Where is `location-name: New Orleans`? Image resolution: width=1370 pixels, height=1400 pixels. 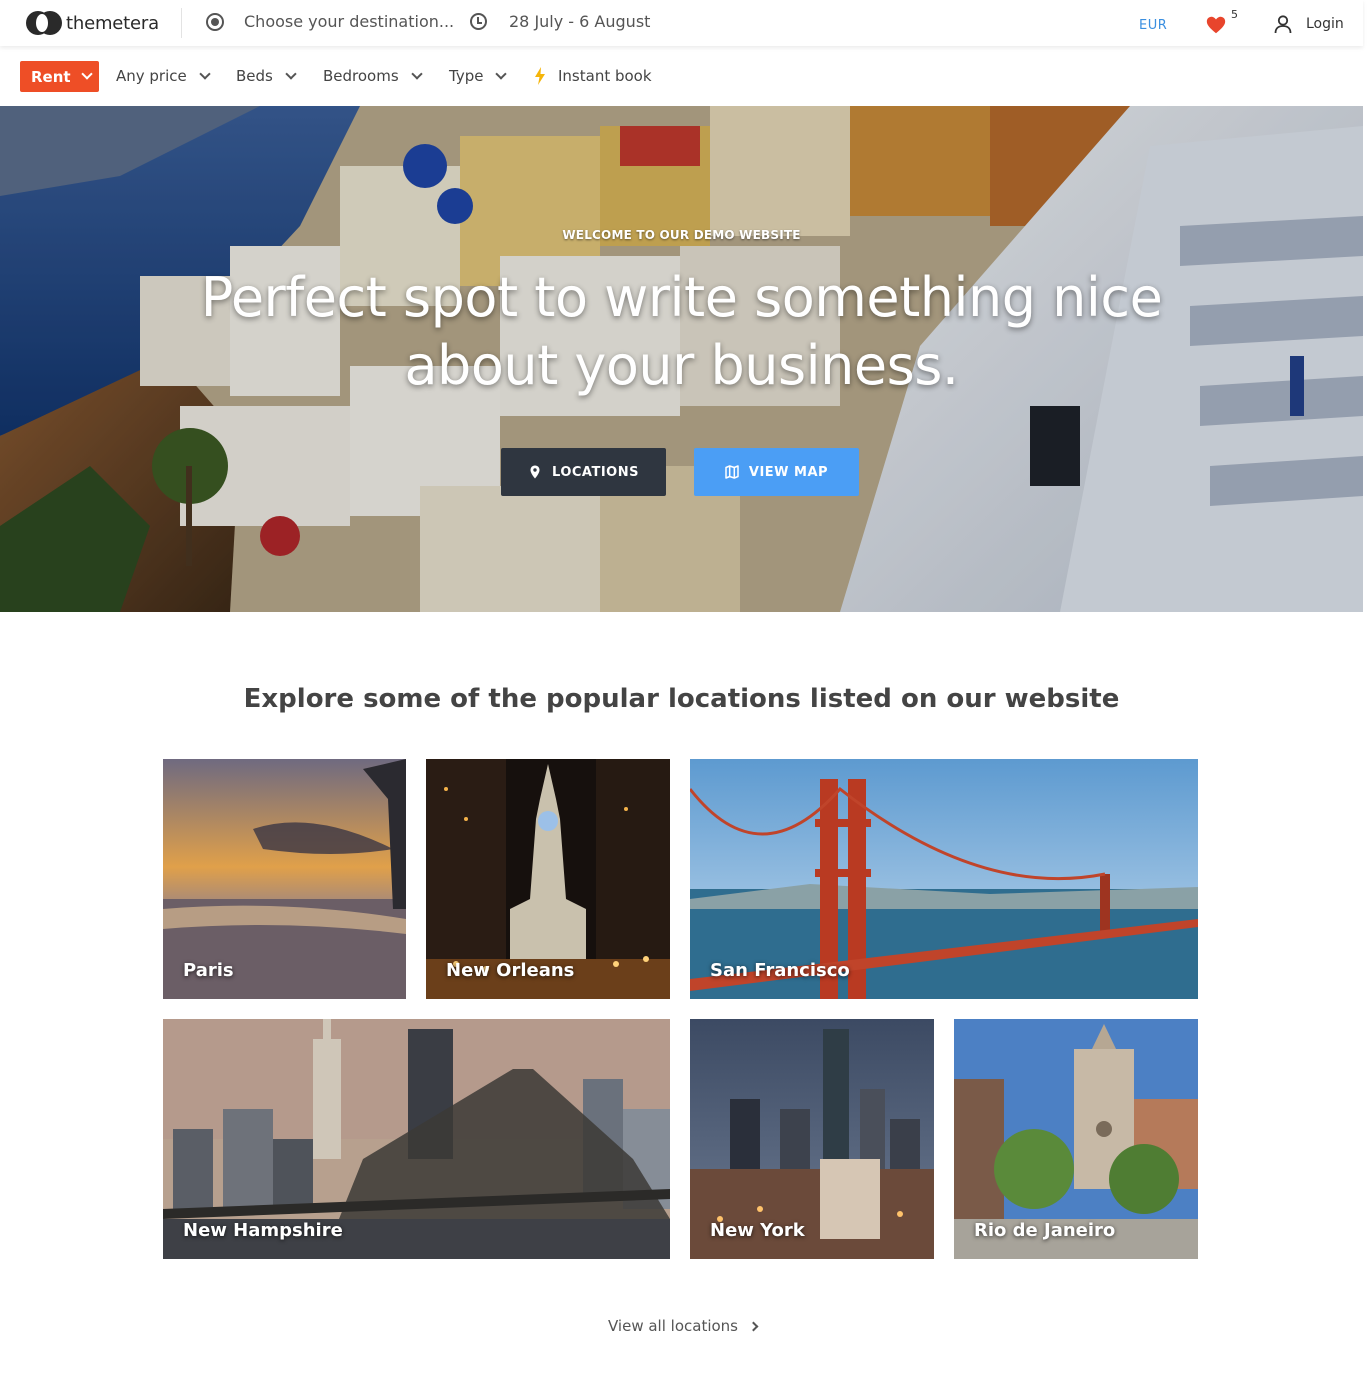
location-name: New Orleans is located at coordinates (510, 970).